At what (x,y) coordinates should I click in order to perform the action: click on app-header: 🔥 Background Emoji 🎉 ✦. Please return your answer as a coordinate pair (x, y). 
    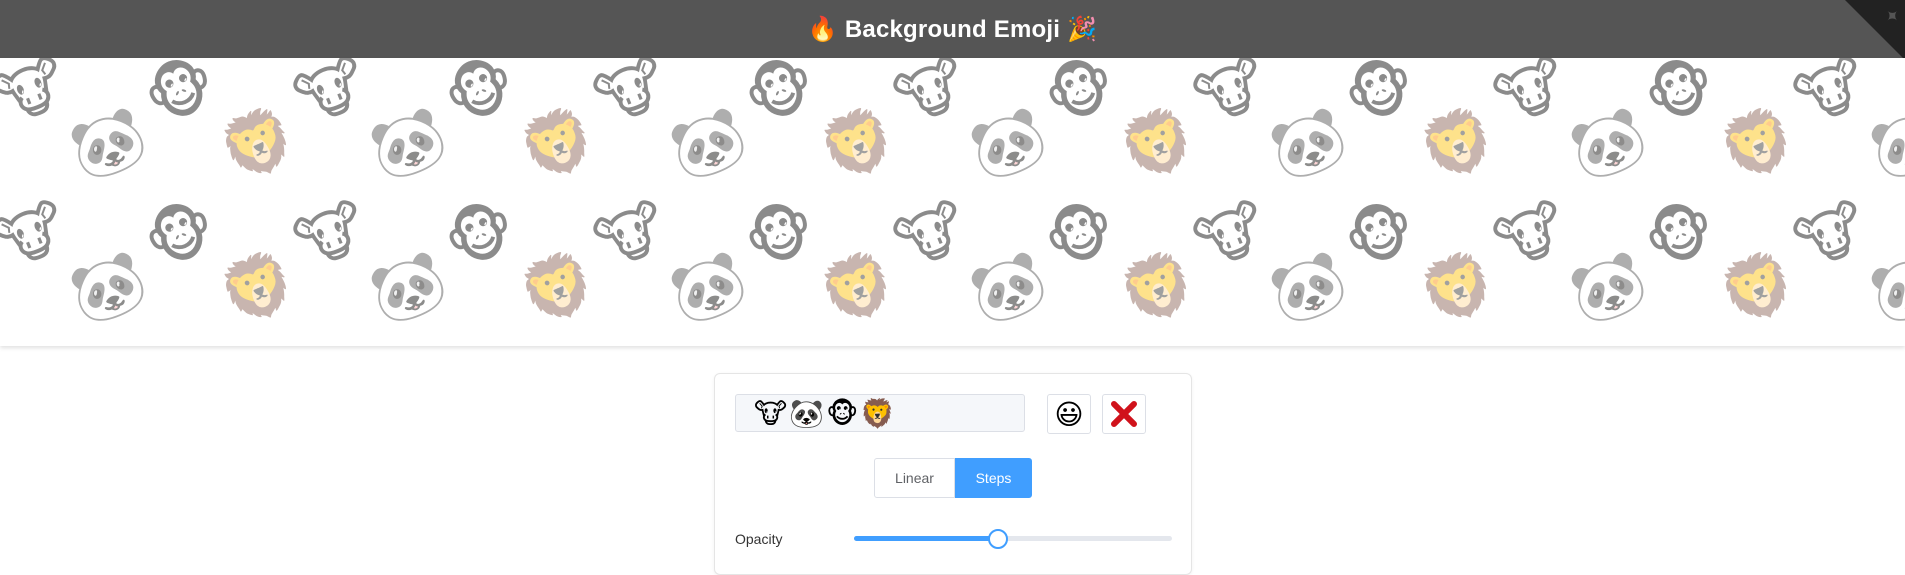
    Looking at the image, I should click on (952, 30).